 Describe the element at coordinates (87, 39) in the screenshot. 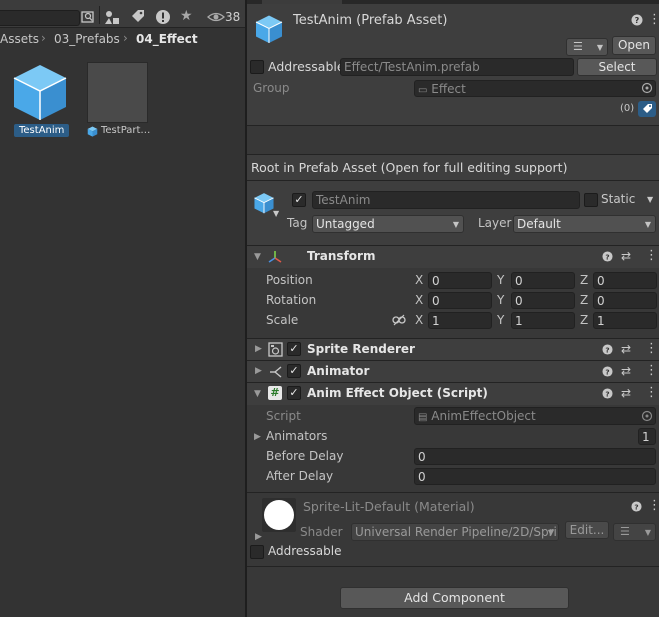

I see `breadcrumb-item-prefabs: 03_Prefabs` at that location.